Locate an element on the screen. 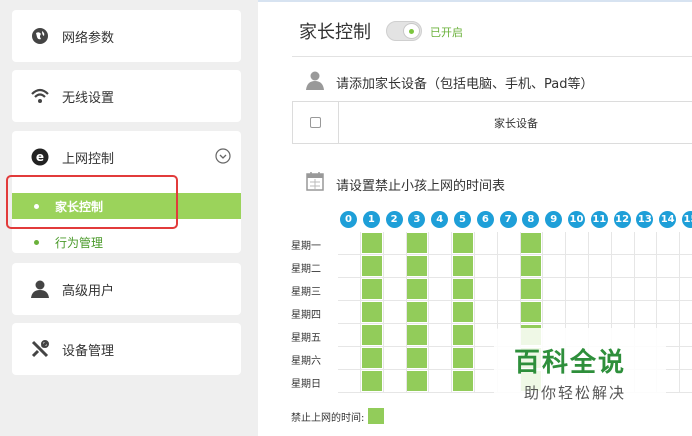 Image resolution: width=692 pixels, height=436 pixels. hour-label-4: 4 is located at coordinates (440, 219).